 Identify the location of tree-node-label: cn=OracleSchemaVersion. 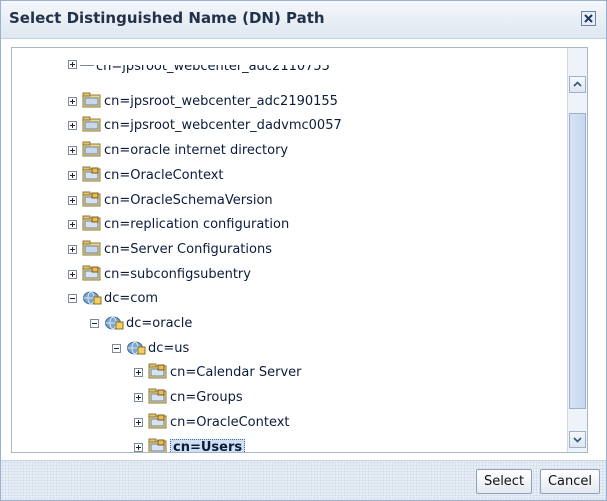
(188, 200).